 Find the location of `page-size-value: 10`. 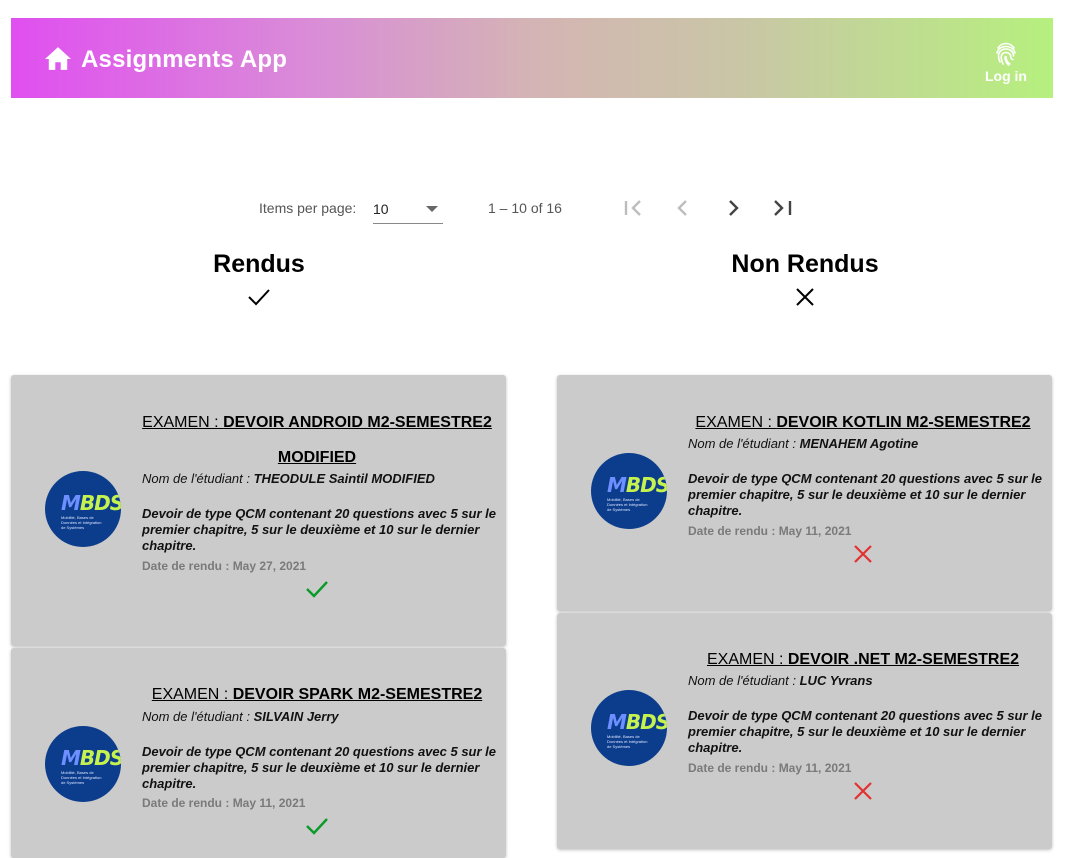

page-size-value: 10 is located at coordinates (381, 209).